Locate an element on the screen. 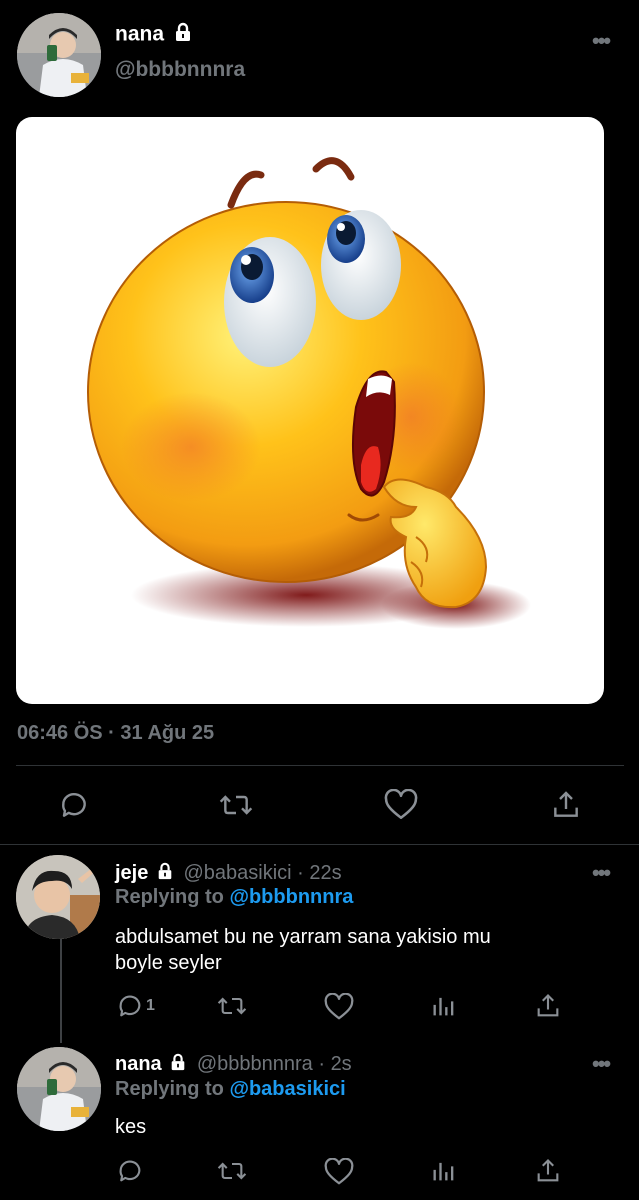  user-handle: @babasikici is located at coordinates (237, 873).